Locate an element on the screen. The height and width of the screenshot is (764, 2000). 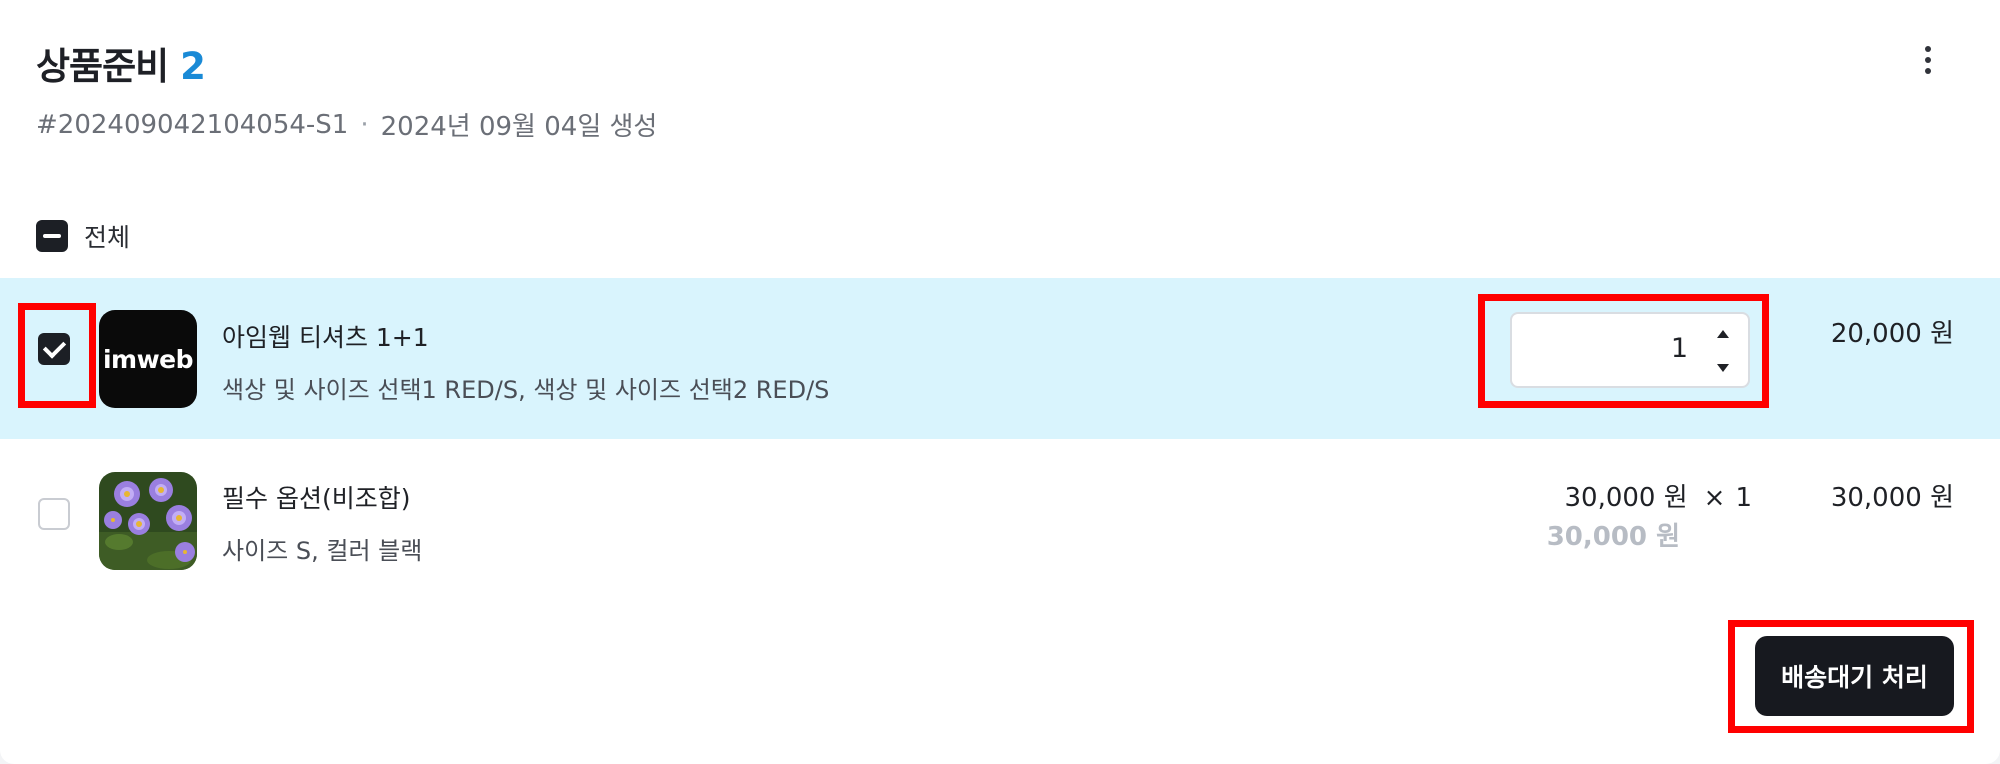
order-number: #202409042104054-S1 is located at coordinates (192, 124).